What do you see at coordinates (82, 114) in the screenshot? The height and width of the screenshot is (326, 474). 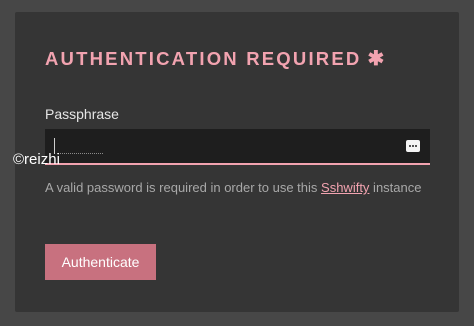 I see `passphrase-label: Passphrase` at bounding box center [82, 114].